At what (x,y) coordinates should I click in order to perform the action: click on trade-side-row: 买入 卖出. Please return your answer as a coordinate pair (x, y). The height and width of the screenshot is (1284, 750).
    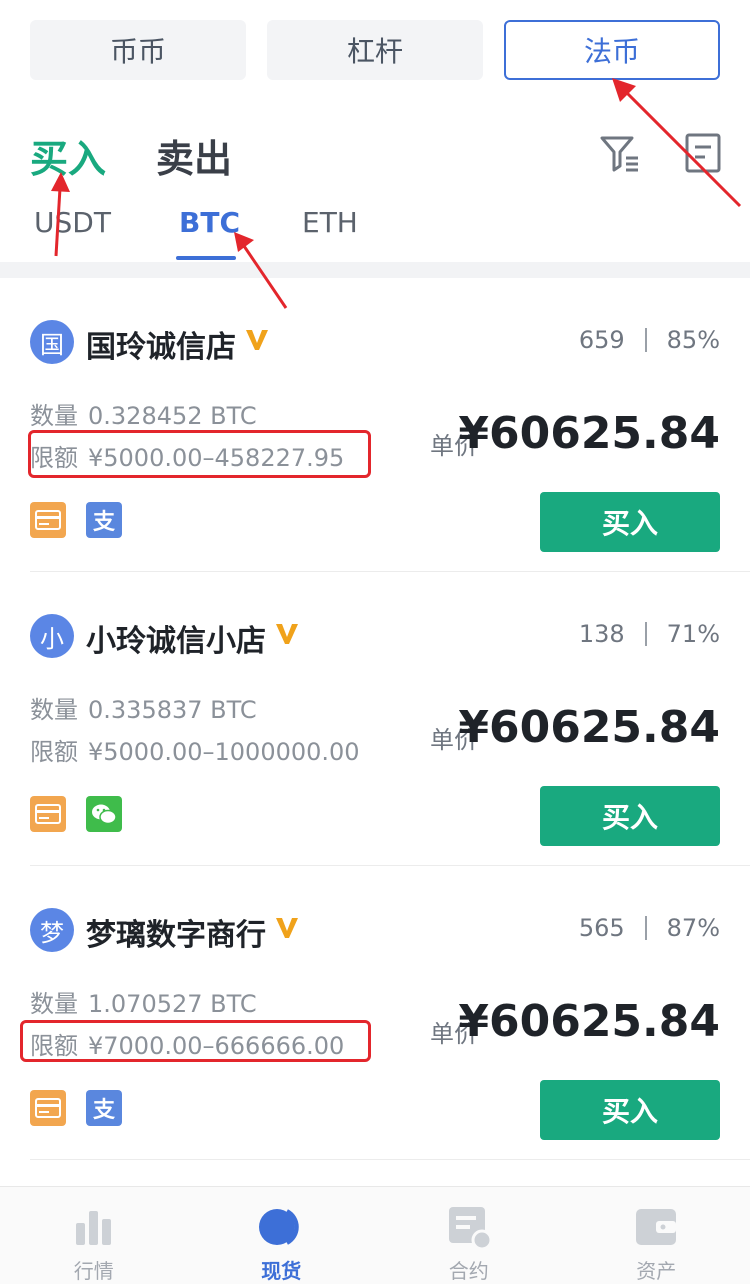
    Looking at the image, I should click on (375, 158).